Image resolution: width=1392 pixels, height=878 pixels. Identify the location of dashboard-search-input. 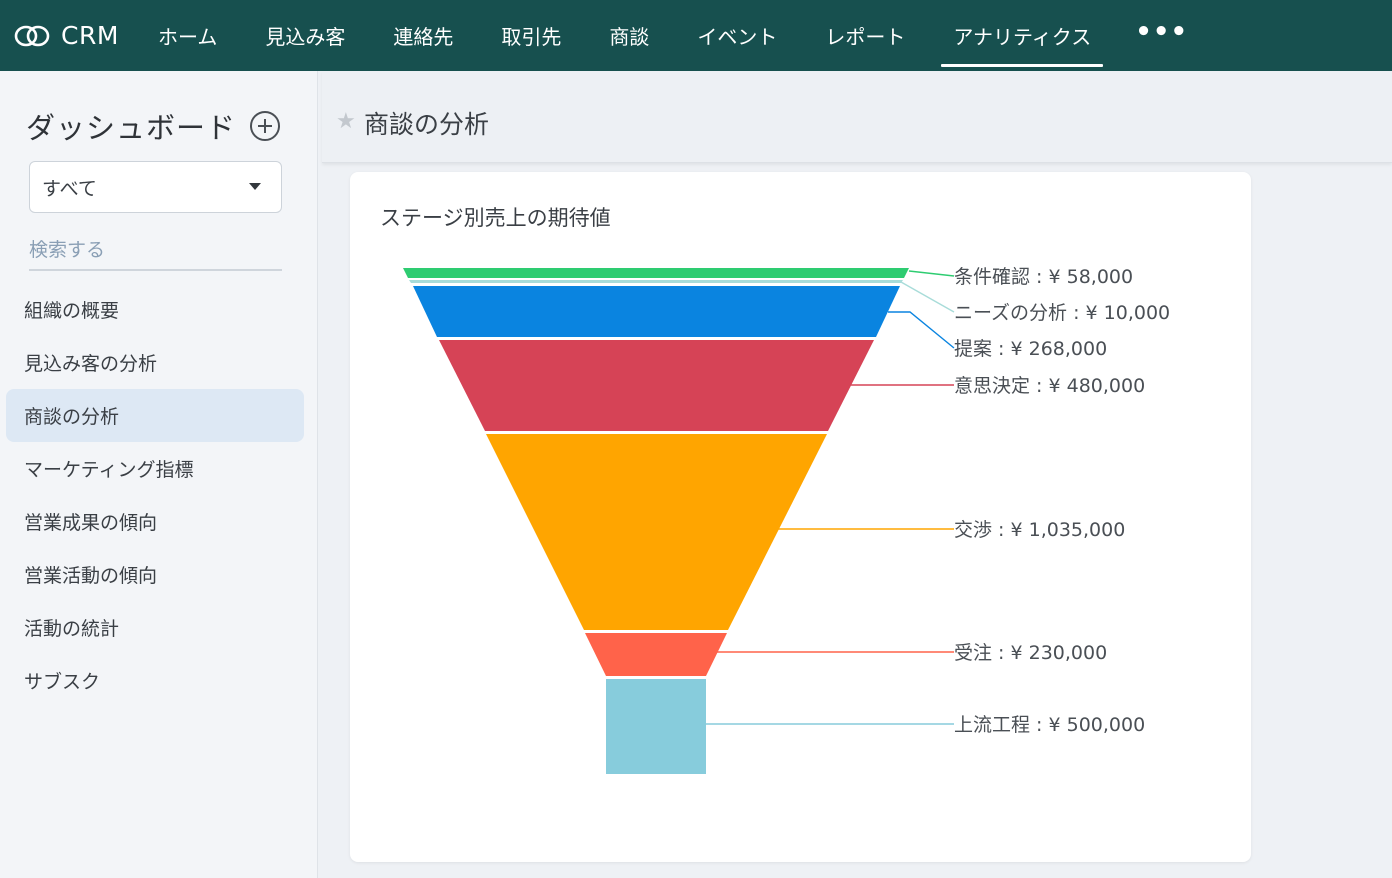
(155, 251).